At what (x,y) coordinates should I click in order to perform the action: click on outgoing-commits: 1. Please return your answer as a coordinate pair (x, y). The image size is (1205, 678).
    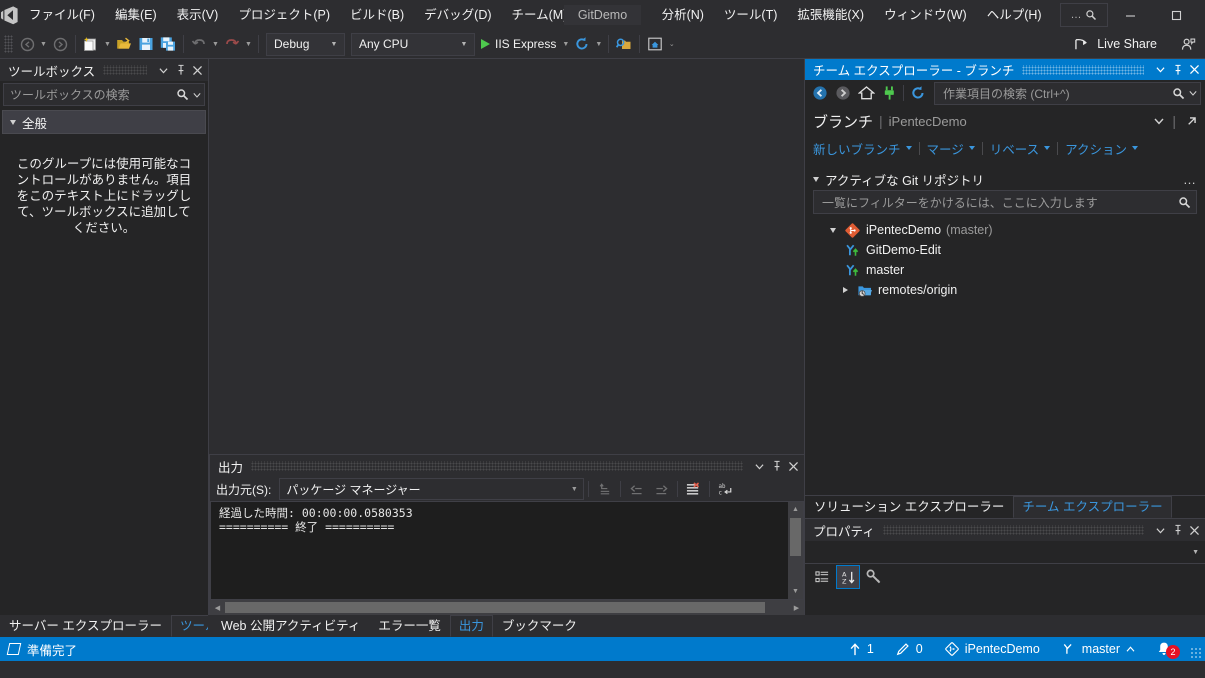
    Looking at the image, I should click on (861, 649).